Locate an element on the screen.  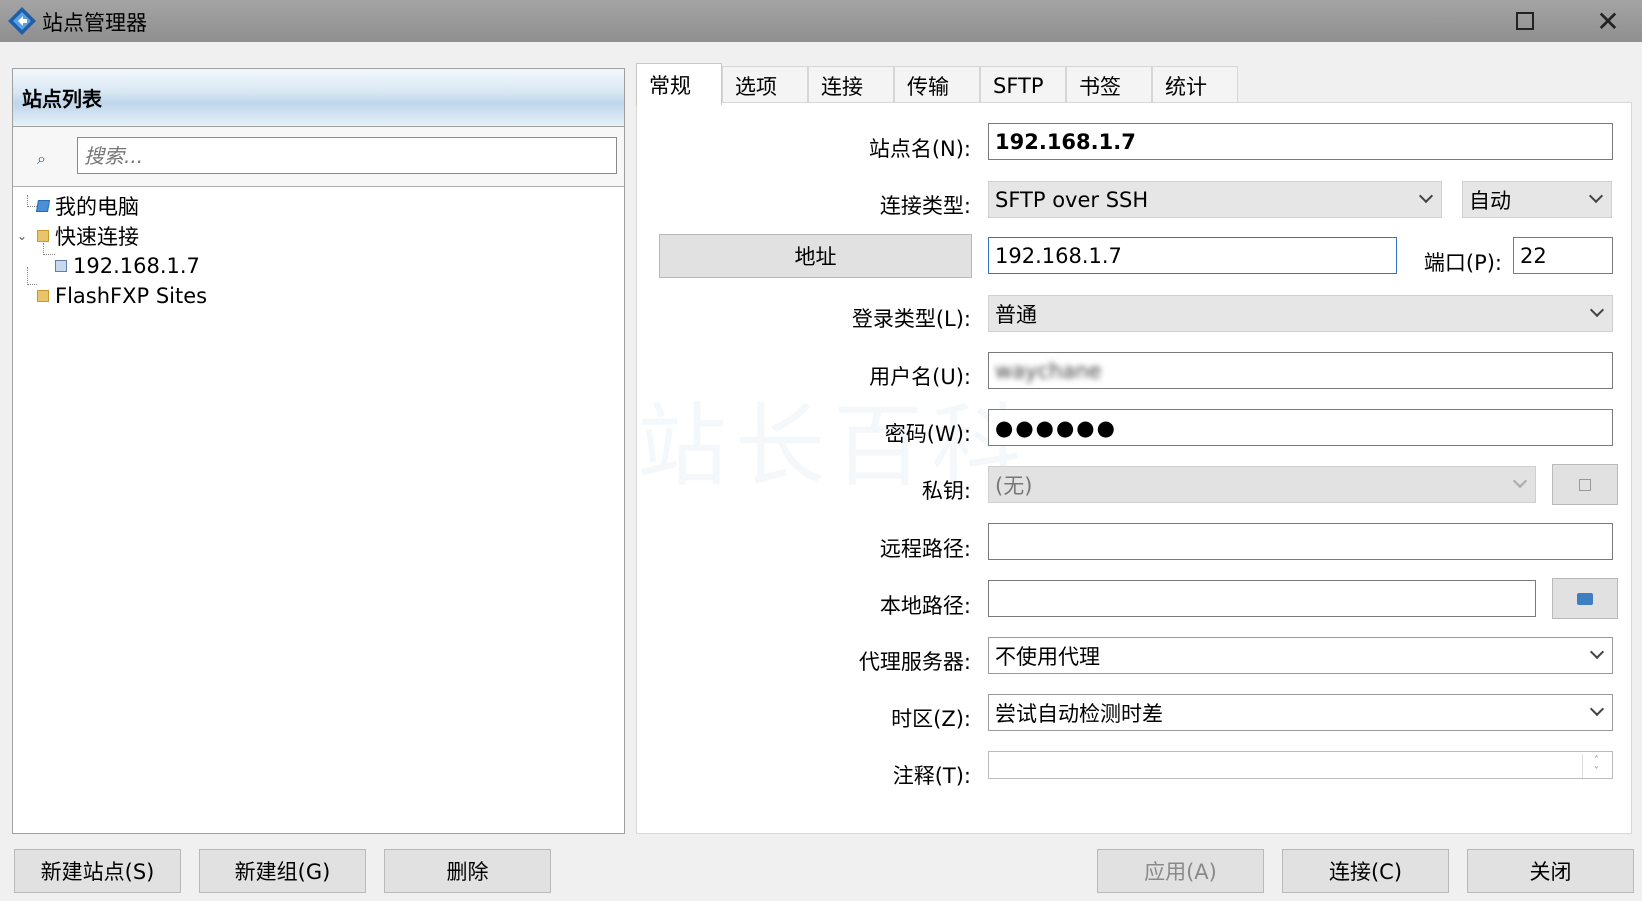
search-input is located at coordinates (347, 155).